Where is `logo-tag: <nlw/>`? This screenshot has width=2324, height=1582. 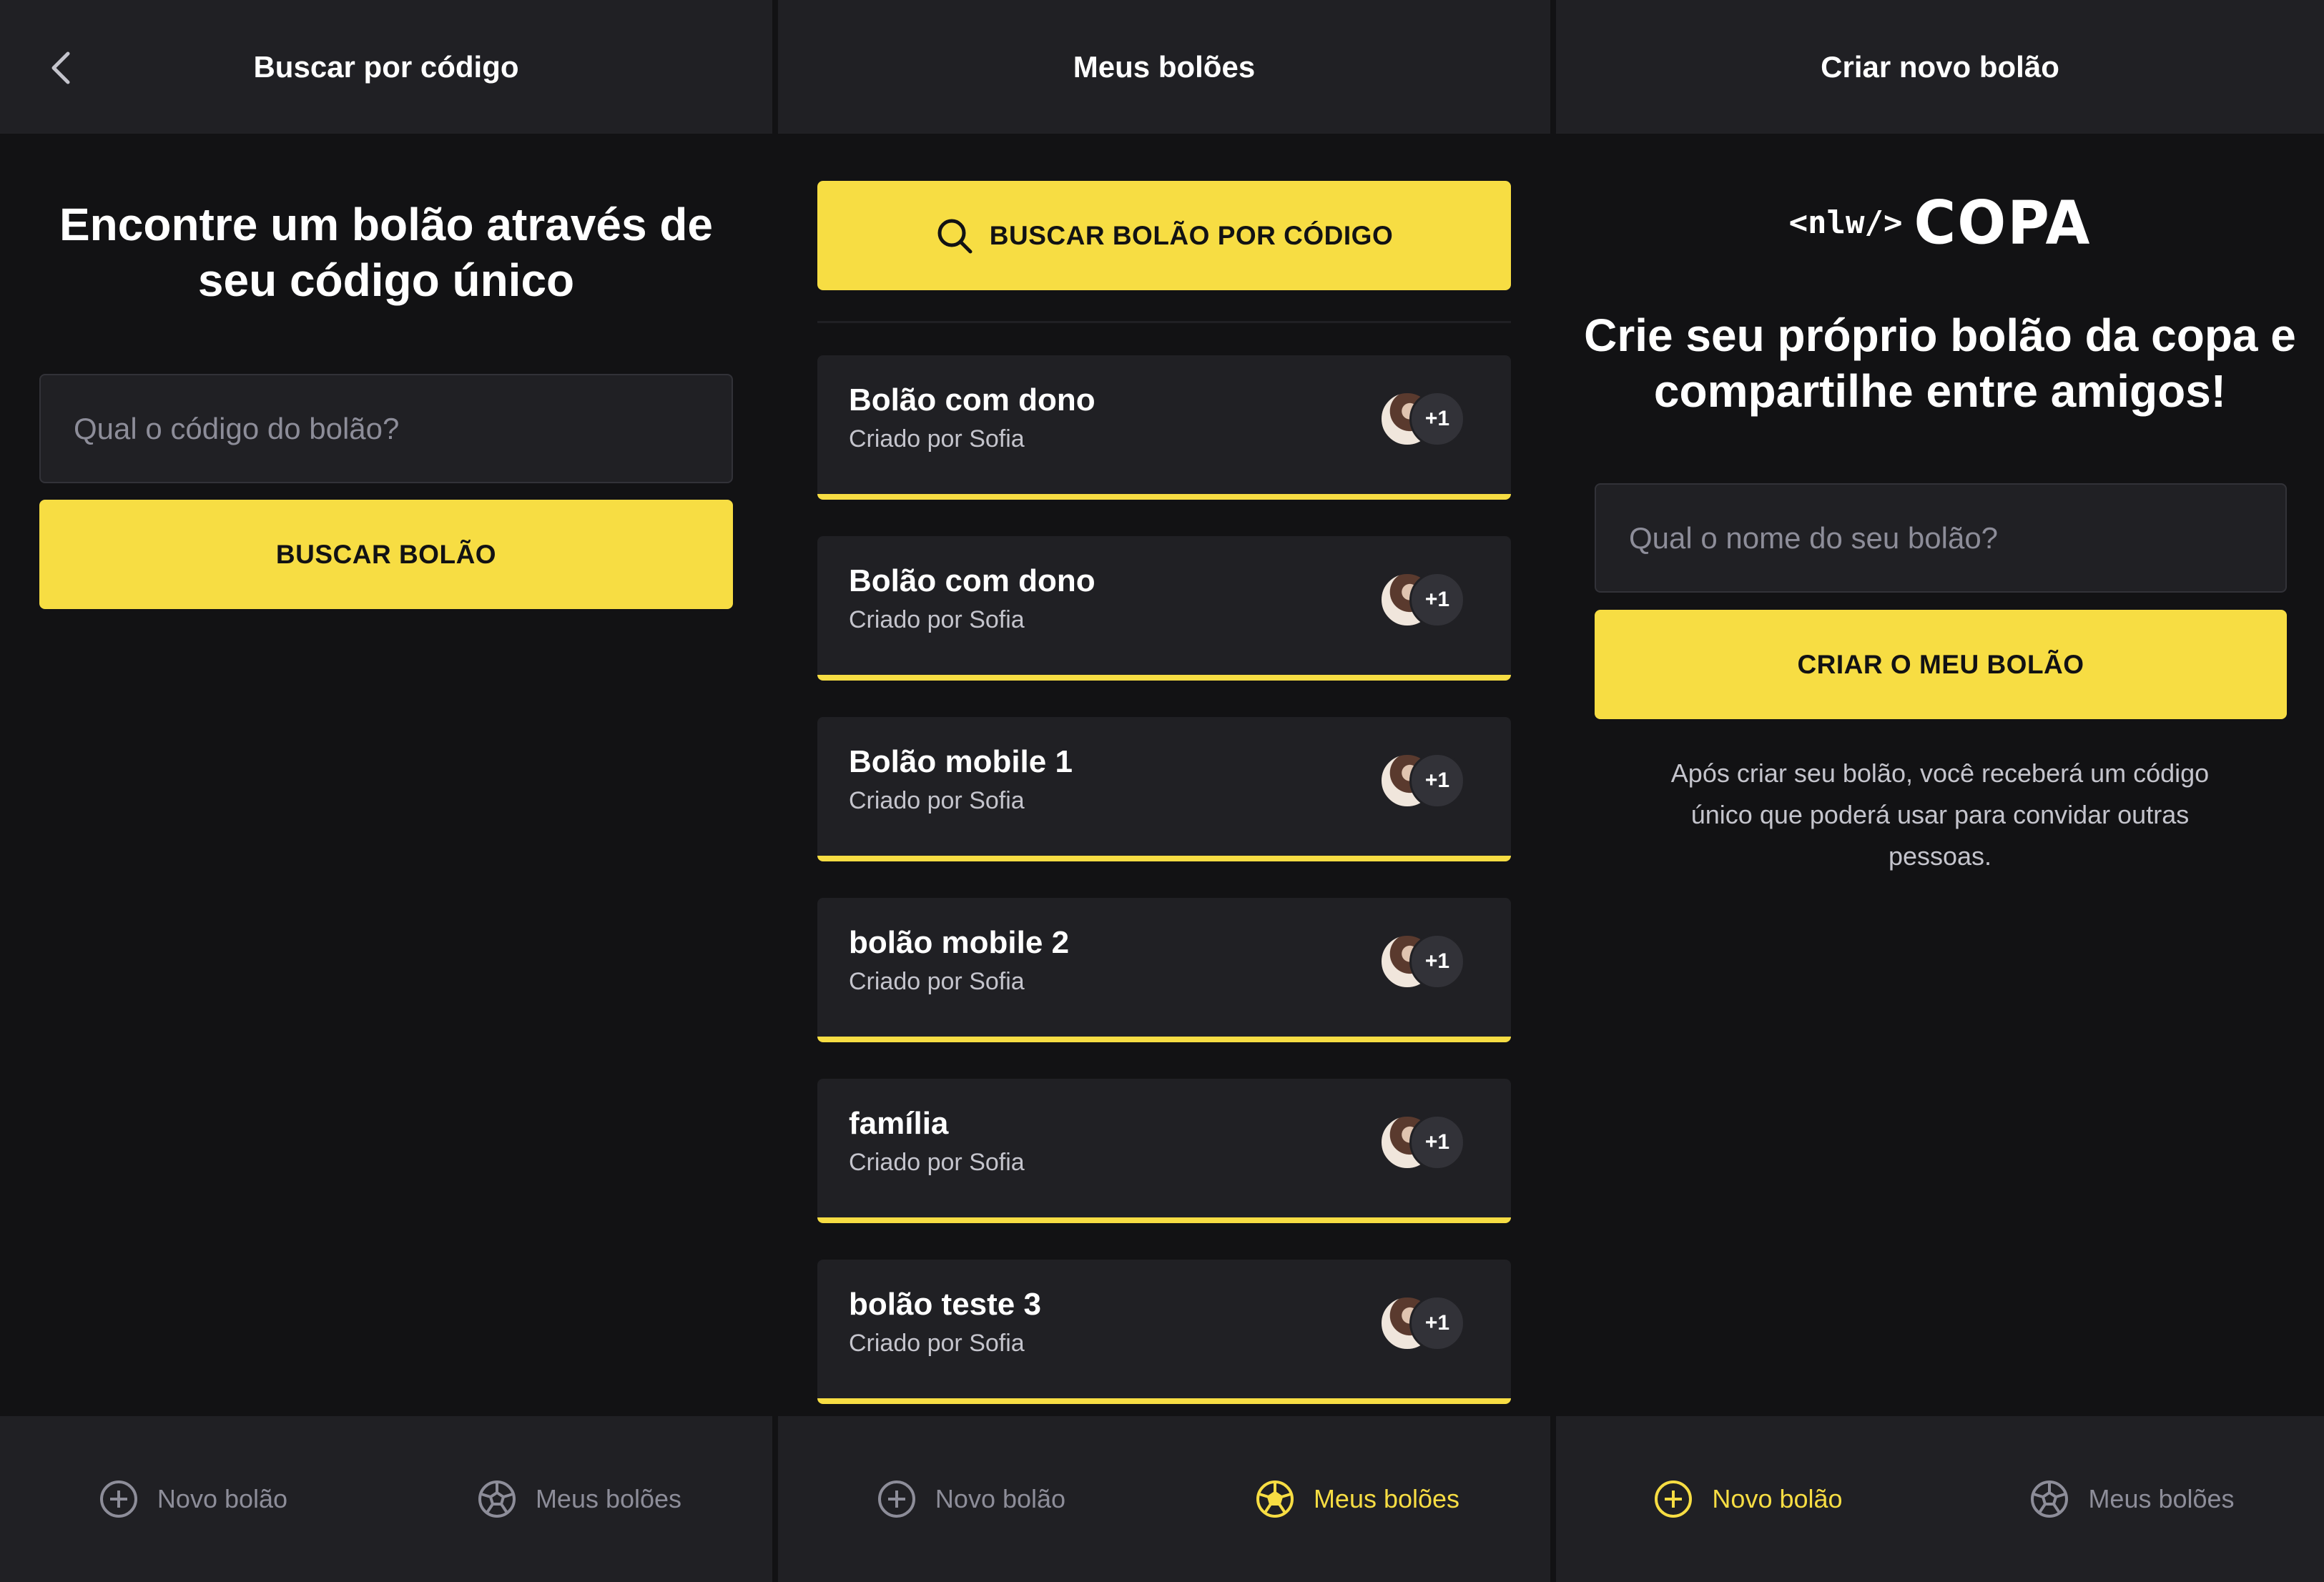 logo-tag: <nlw/> is located at coordinates (1845, 222).